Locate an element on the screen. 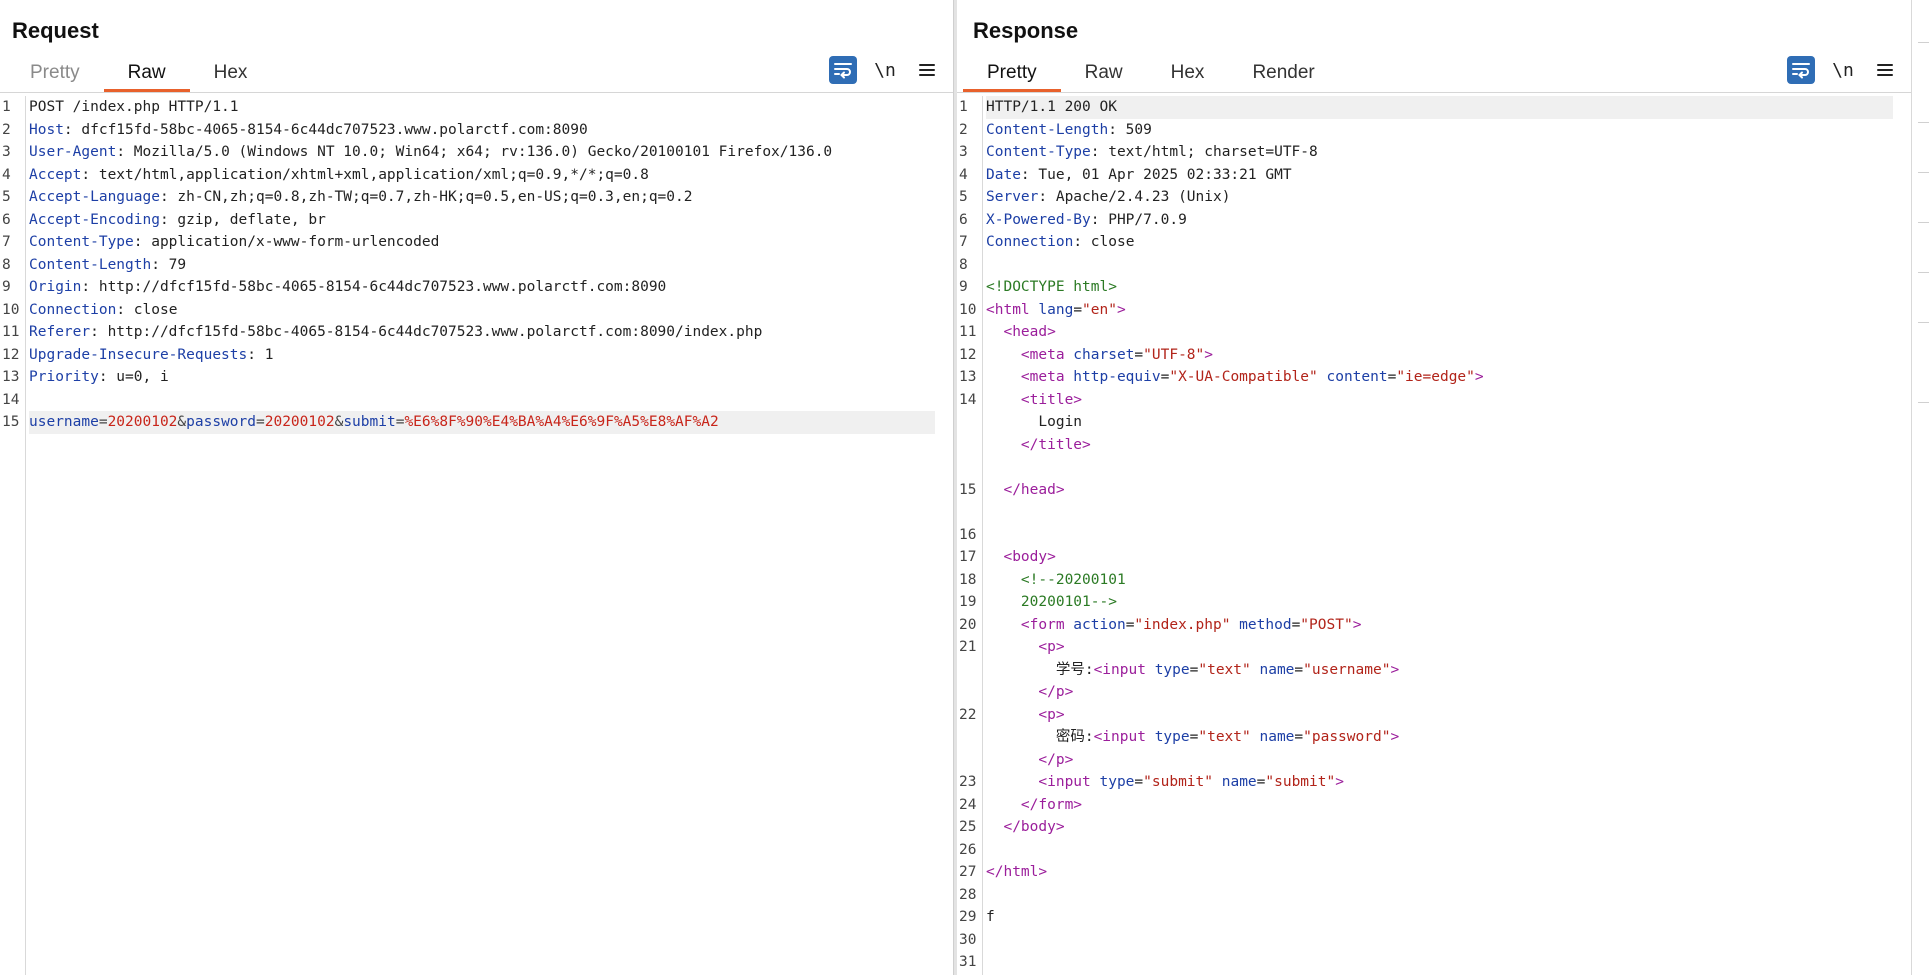 This screenshot has height=975, width=1929. code-line: 6 X-Powered-By: PHP/7.0.9 is located at coordinates (1426, 220).